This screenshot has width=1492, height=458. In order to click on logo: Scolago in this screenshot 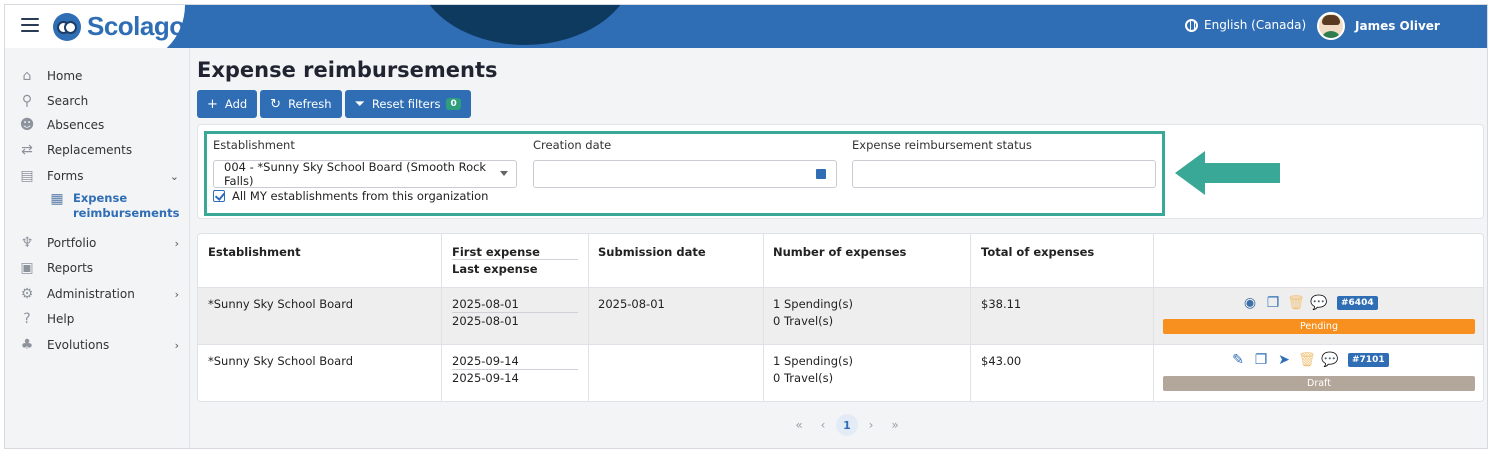, I will do `click(119, 26)`.